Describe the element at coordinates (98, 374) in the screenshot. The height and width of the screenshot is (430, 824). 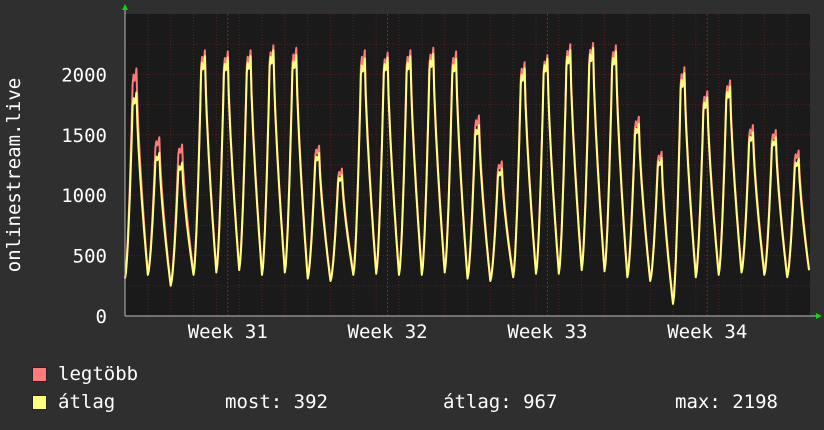
I see `legend-label-legtobb: legtöbb` at that location.